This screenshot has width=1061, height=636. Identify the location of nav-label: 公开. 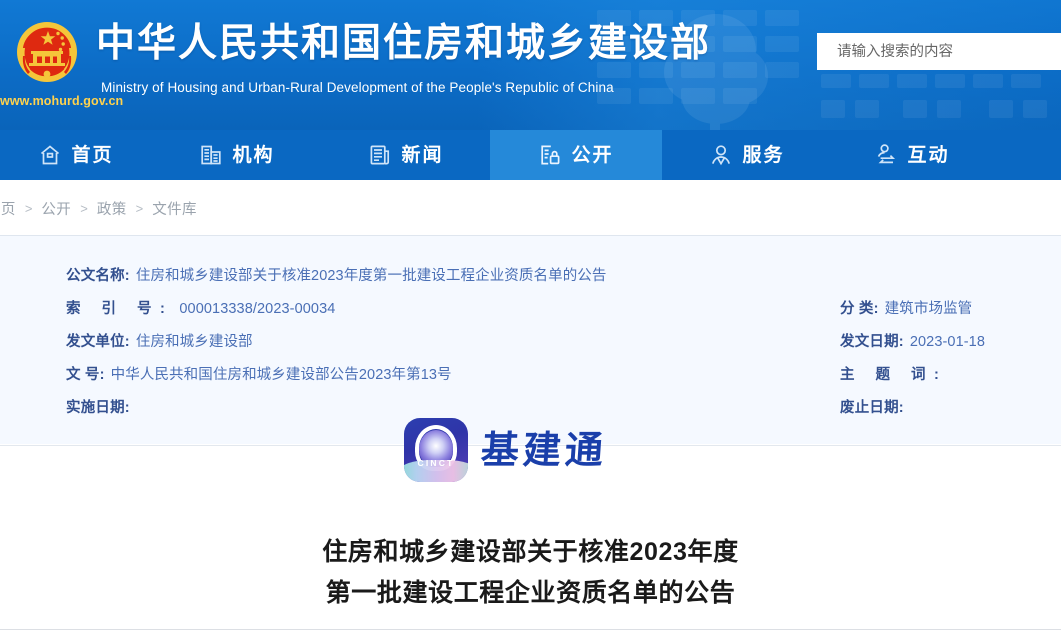
(592, 155).